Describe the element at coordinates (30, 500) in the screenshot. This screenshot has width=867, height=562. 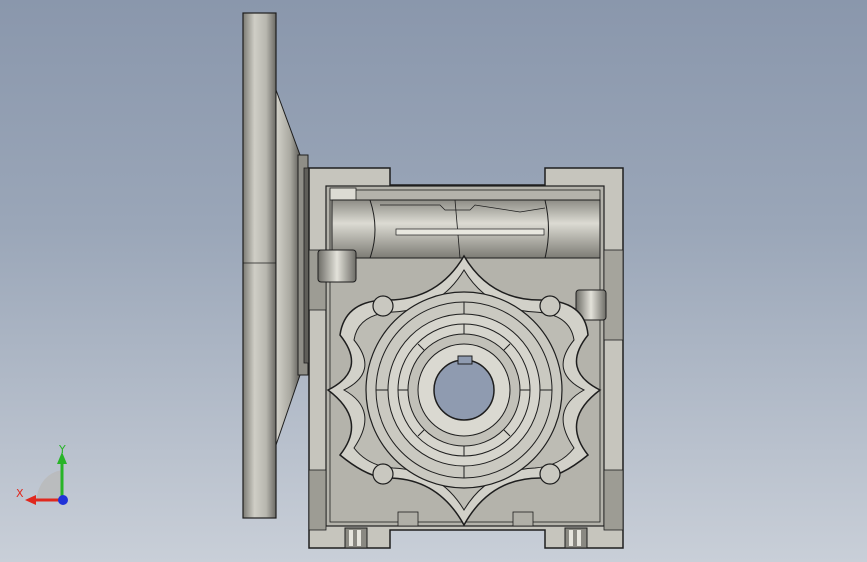
I see `x-axis-head` at that location.